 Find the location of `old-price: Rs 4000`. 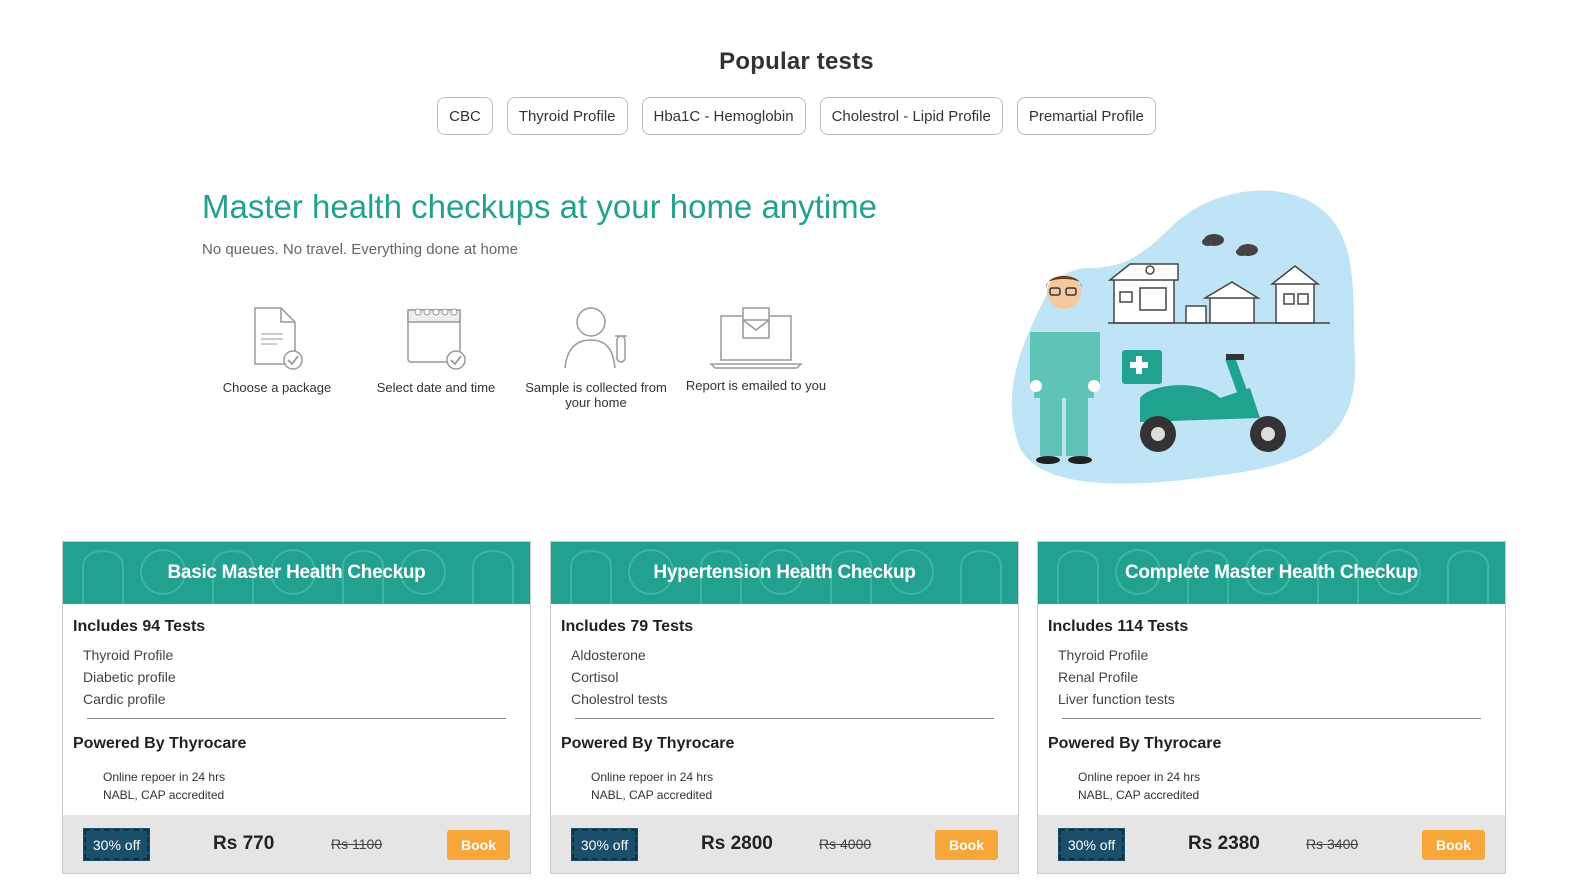

old-price: Rs 4000 is located at coordinates (845, 844).